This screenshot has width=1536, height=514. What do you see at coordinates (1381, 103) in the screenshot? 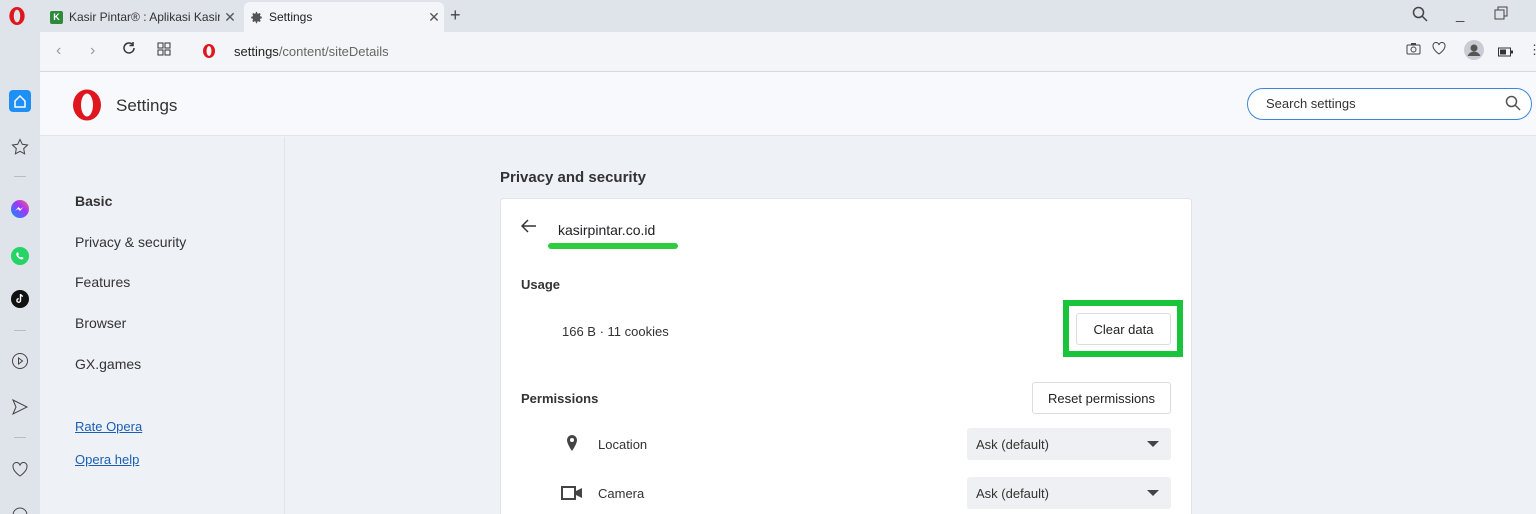
I see `search-input` at bounding box center [1381, 103].